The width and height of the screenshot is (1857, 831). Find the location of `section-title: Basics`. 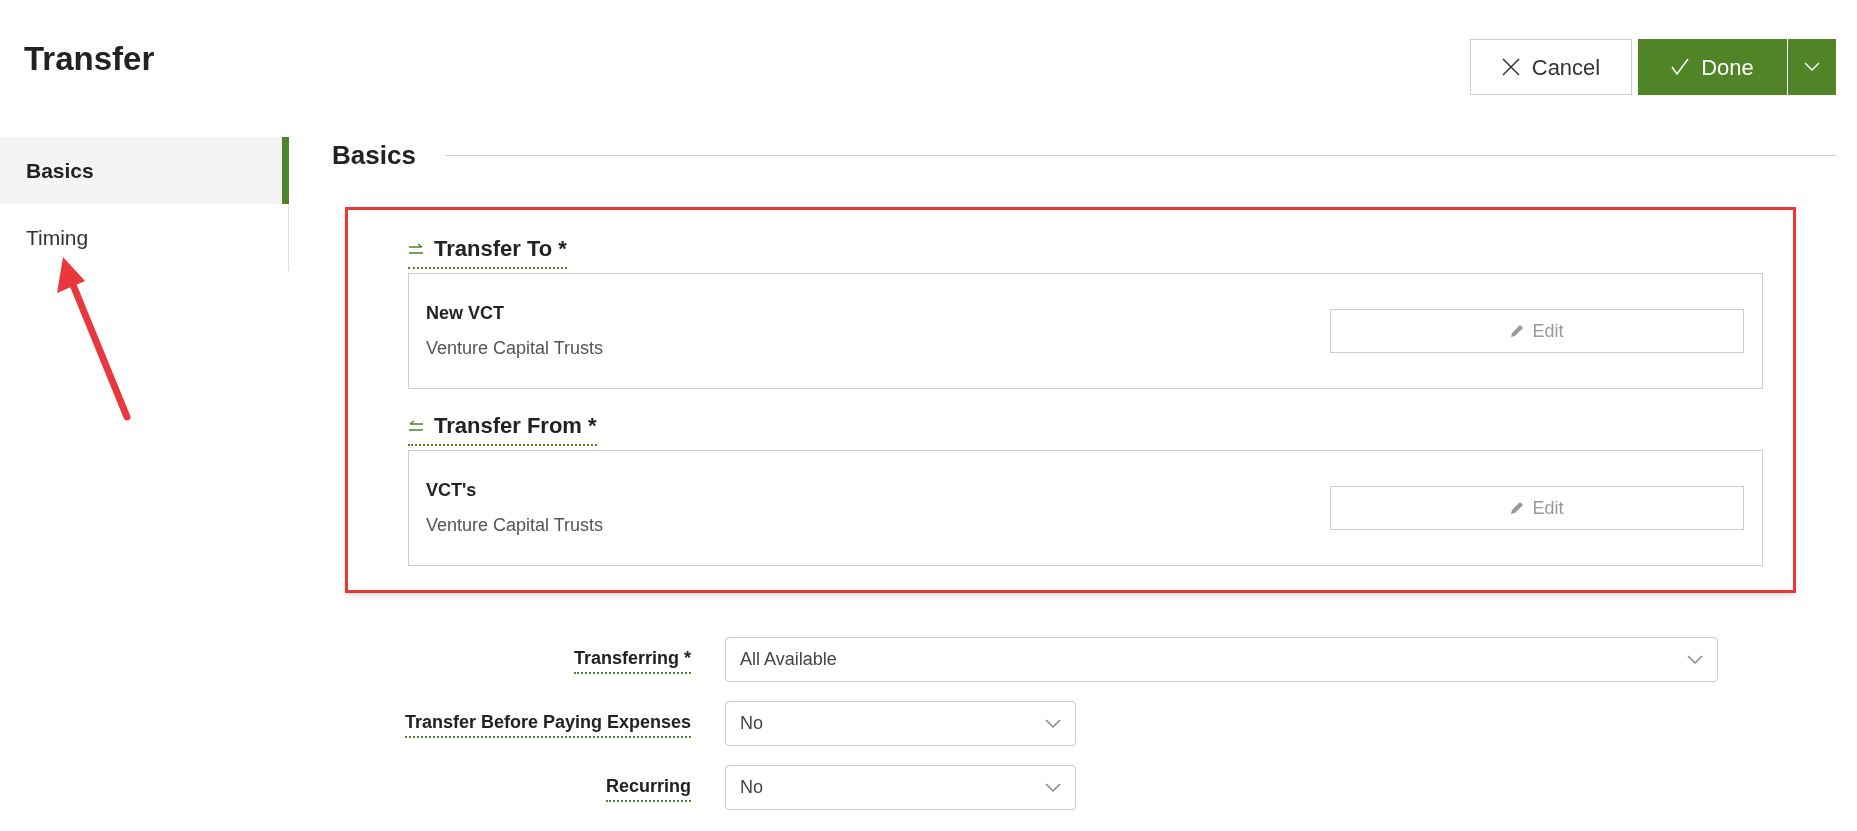

section-title: Basics is located at coordinates (374, 155).